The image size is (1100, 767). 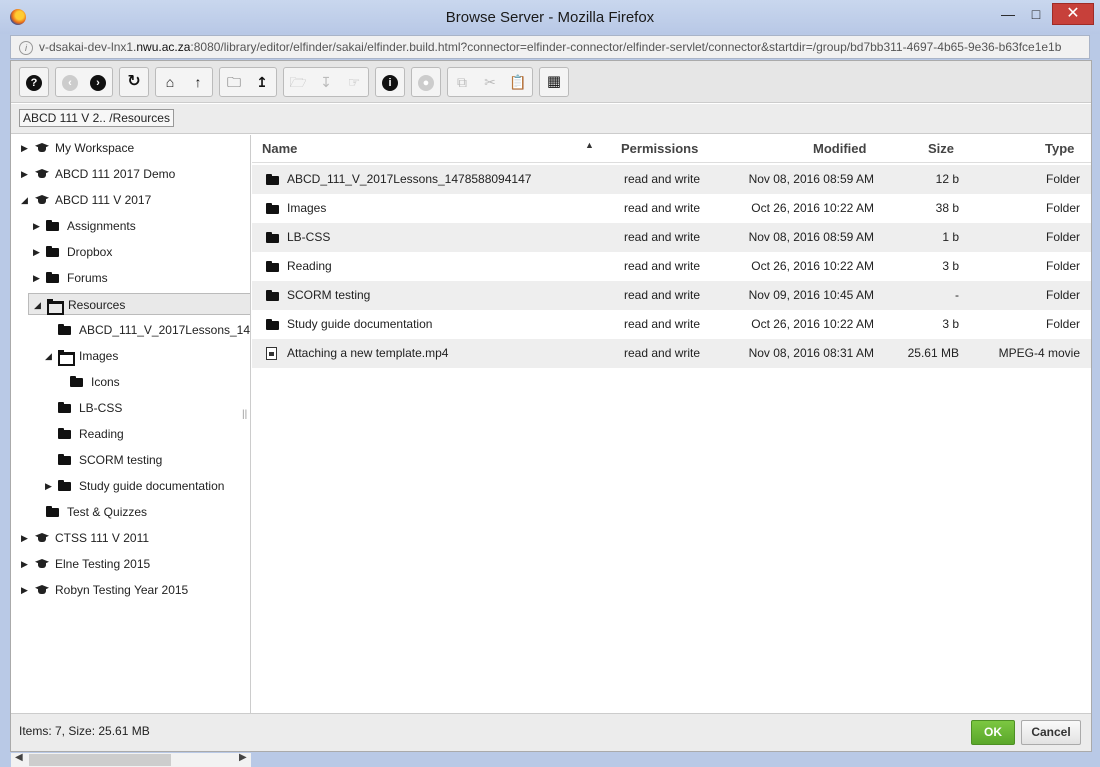 I want to click on home-icon: ⌂, so click(x=170, y=82).